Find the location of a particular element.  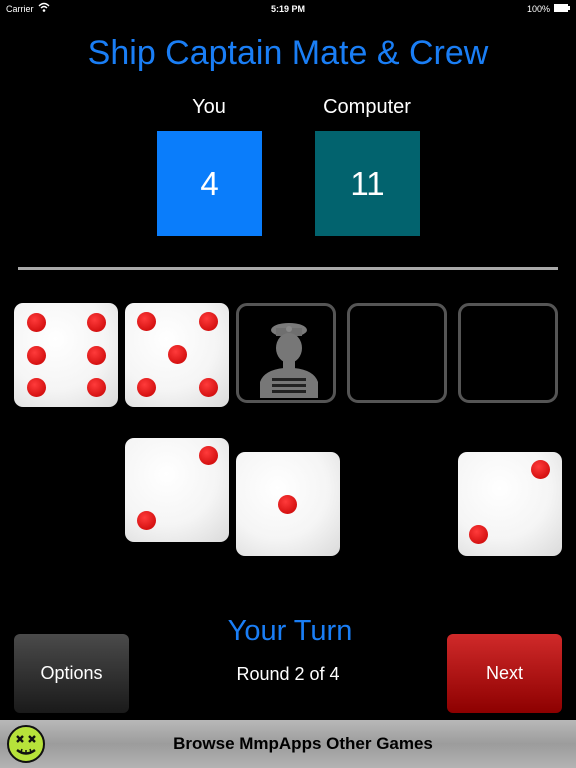

battery-percent: 100% is located at coordinates (538, 9).